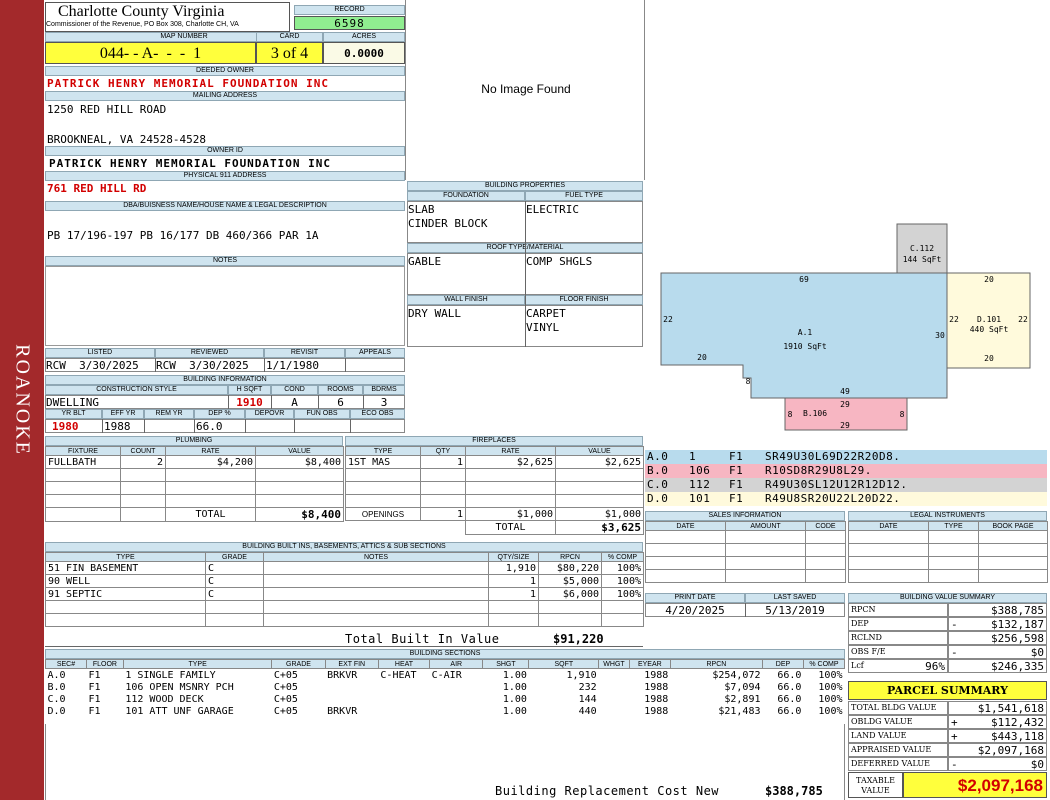 Image resolution: width=1050 pixels, height=800 pixels. Describe the element at coordinates (398, 675) in the screenshot. I see `section-cell: C-HEAT` at that location.